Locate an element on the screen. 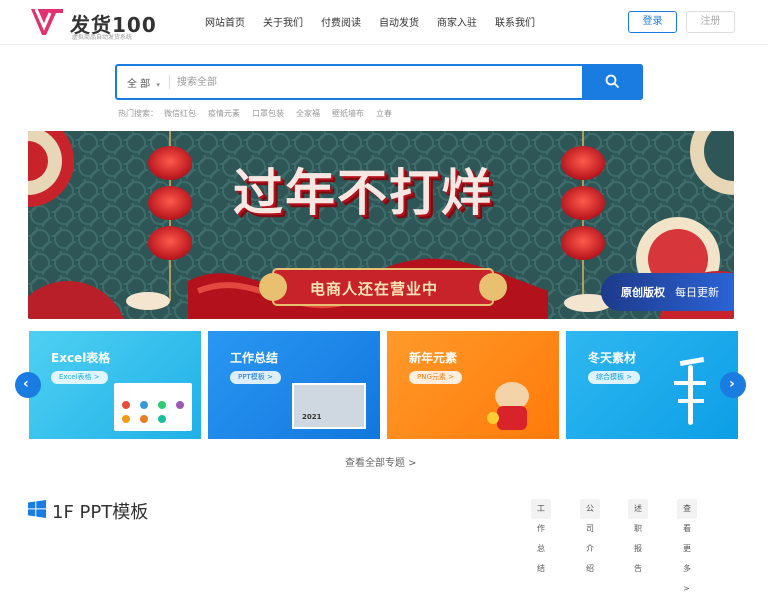 The height and width of the screenshot is (599, 768). banner-subline: 电商人还在营业中 is located at coordinates (374, 289).